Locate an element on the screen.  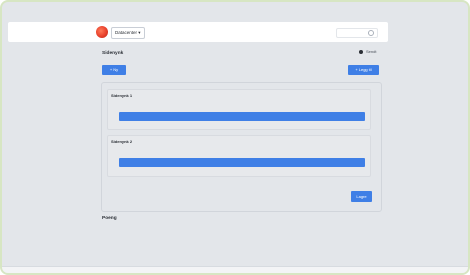
search-input is located at coordinates (357, 33).